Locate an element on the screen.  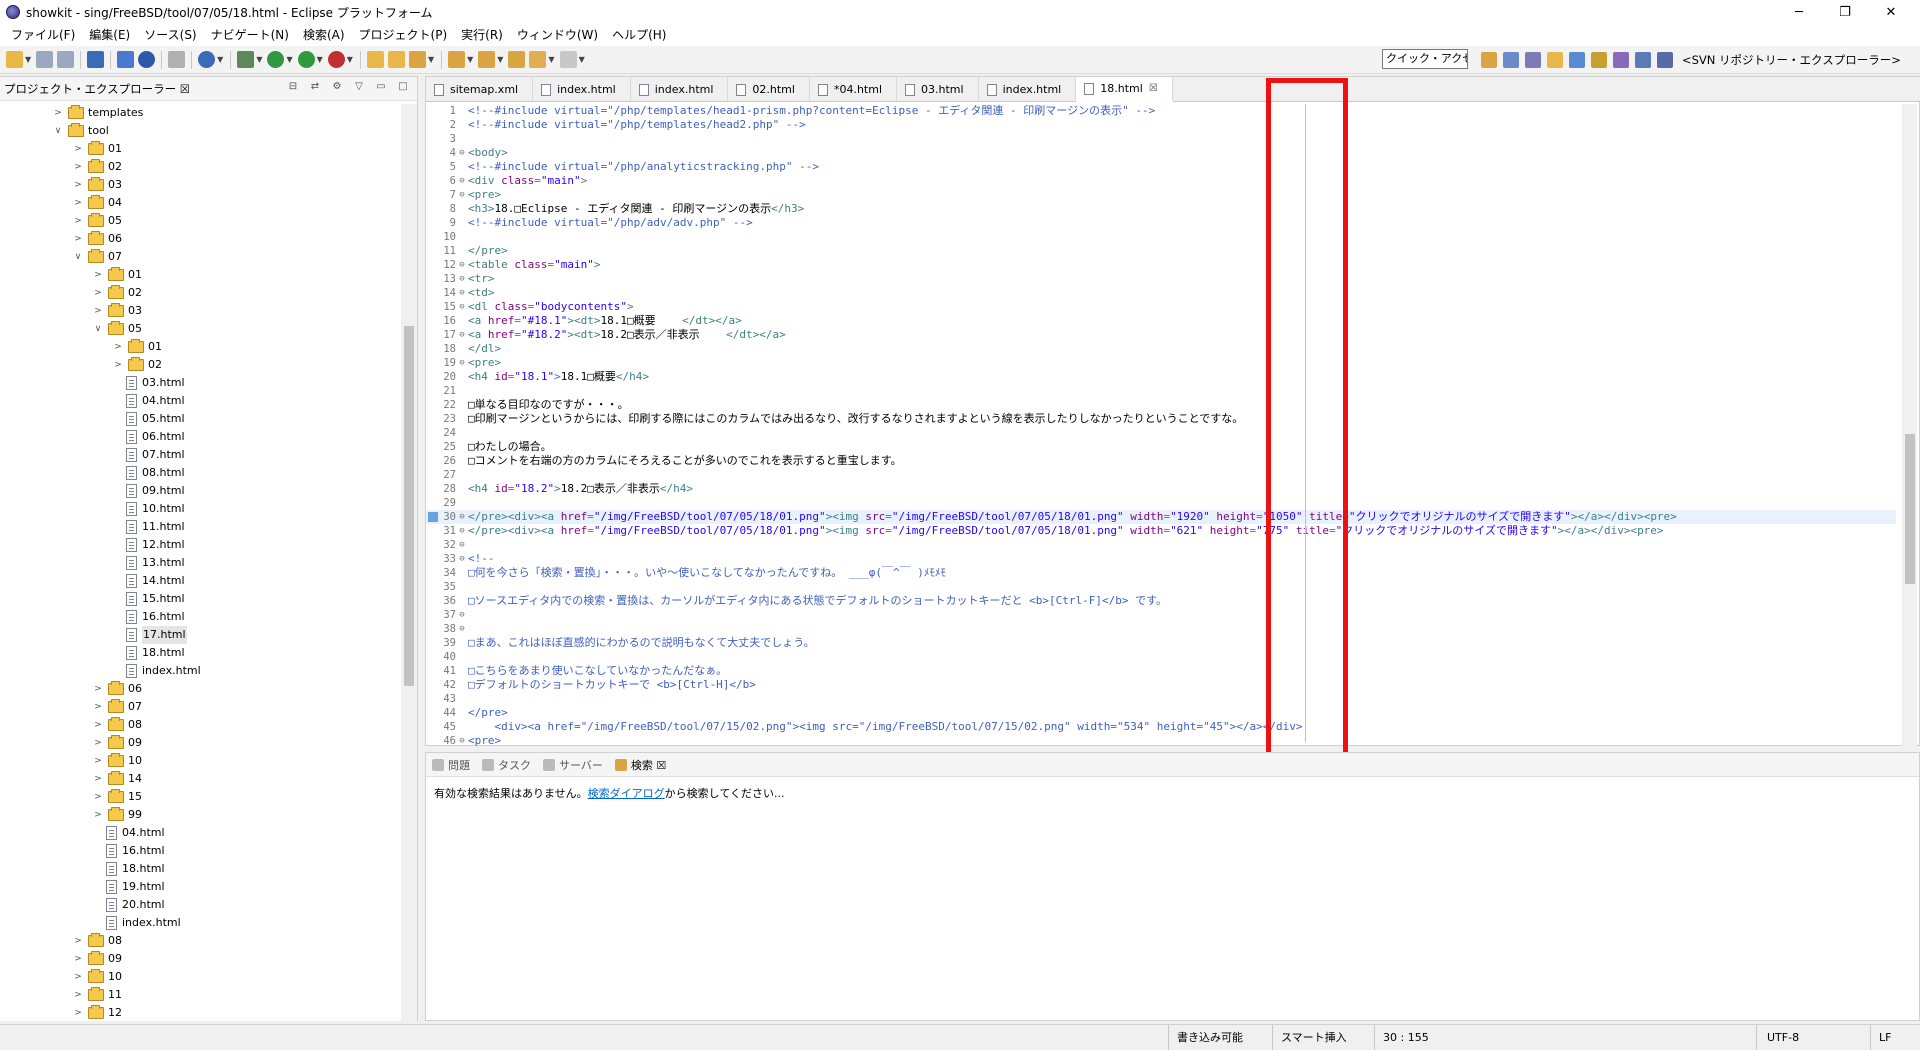
tab-problems: 問題 is located at coordinates (451, 765).